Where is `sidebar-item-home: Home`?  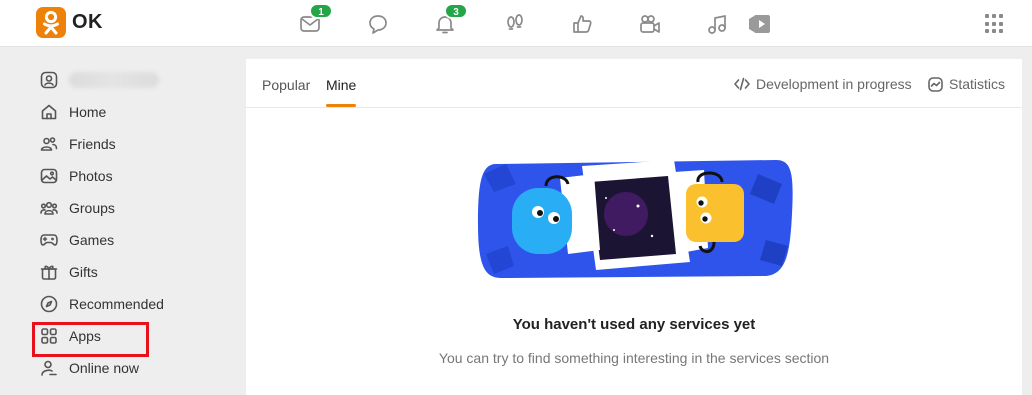 sidebar-item-home: Home is located at coordinates (128, 112).